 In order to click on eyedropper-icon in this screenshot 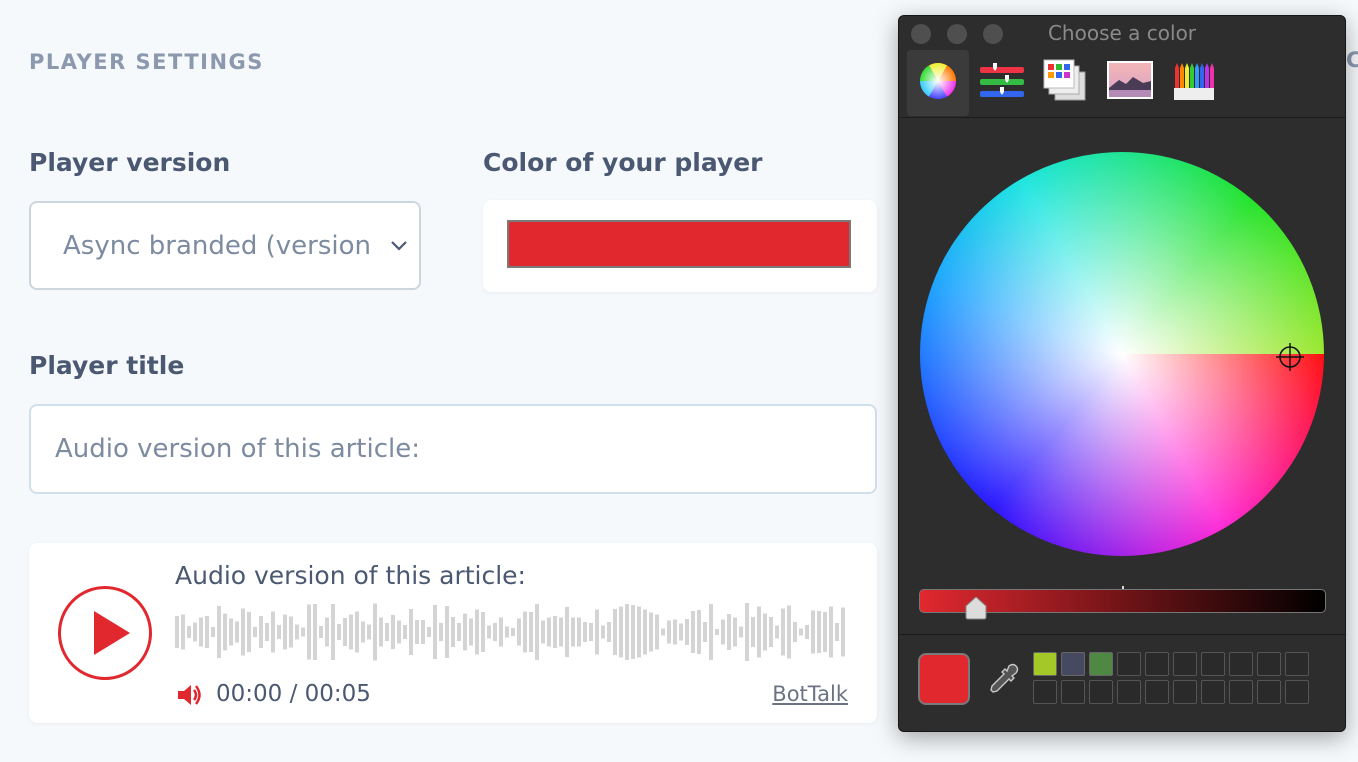, I will do `click(1004, 679)`.